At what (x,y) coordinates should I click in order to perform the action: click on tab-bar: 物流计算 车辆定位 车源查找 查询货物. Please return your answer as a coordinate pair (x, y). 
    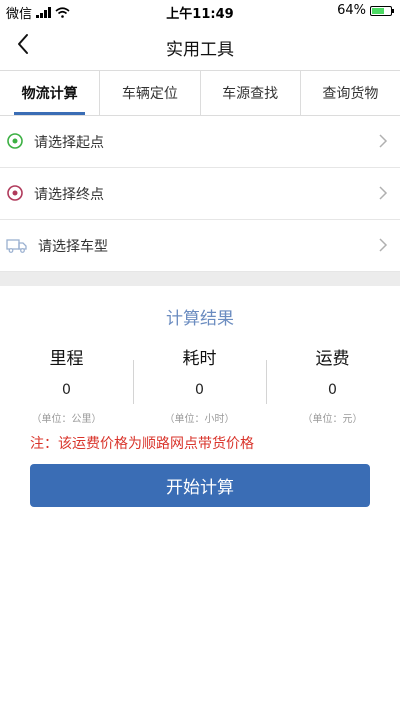
    Looking at the image, I should click on (200, 93).